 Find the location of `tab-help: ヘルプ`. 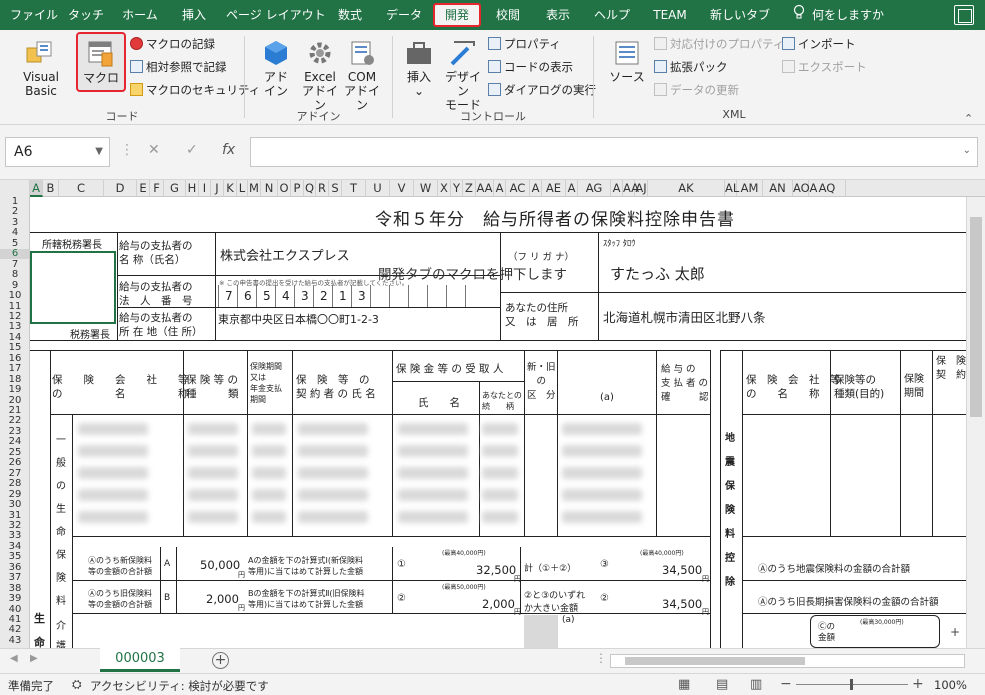

tab-help: ヘルプ is located at coordinates (612, 16).